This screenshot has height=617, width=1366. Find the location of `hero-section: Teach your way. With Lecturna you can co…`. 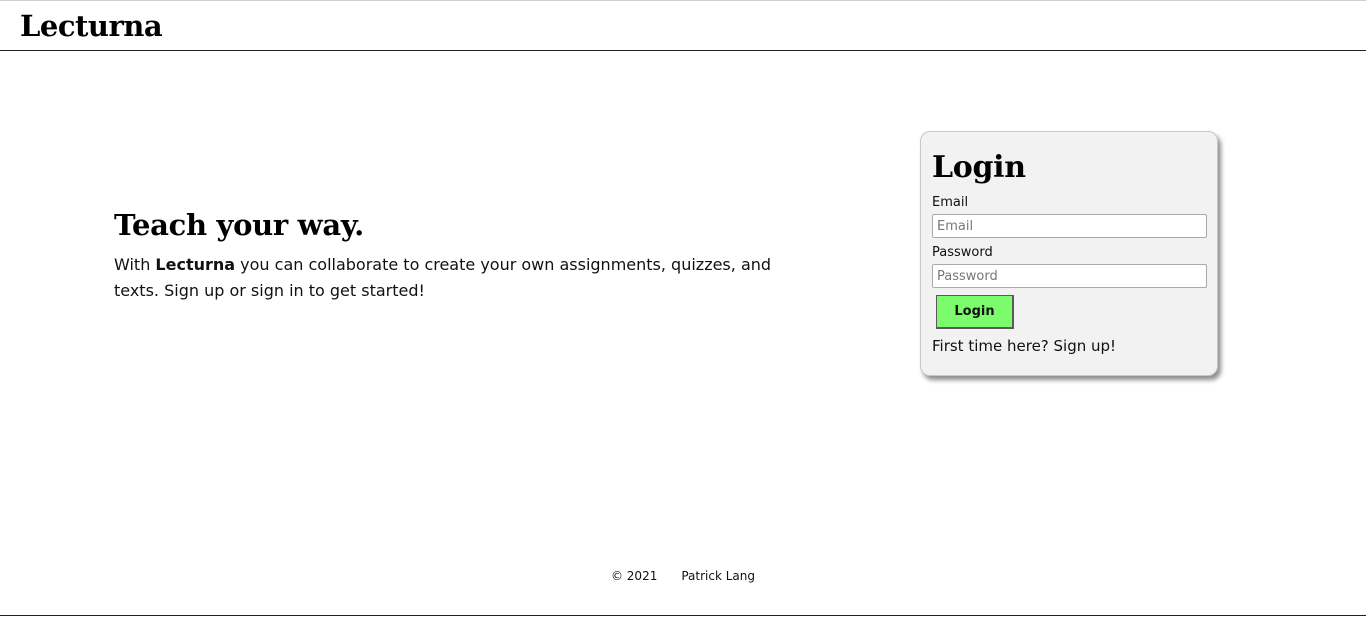

hero-section: Teach your way. With Lecturna you can co… is located at coordinates (464, 256).